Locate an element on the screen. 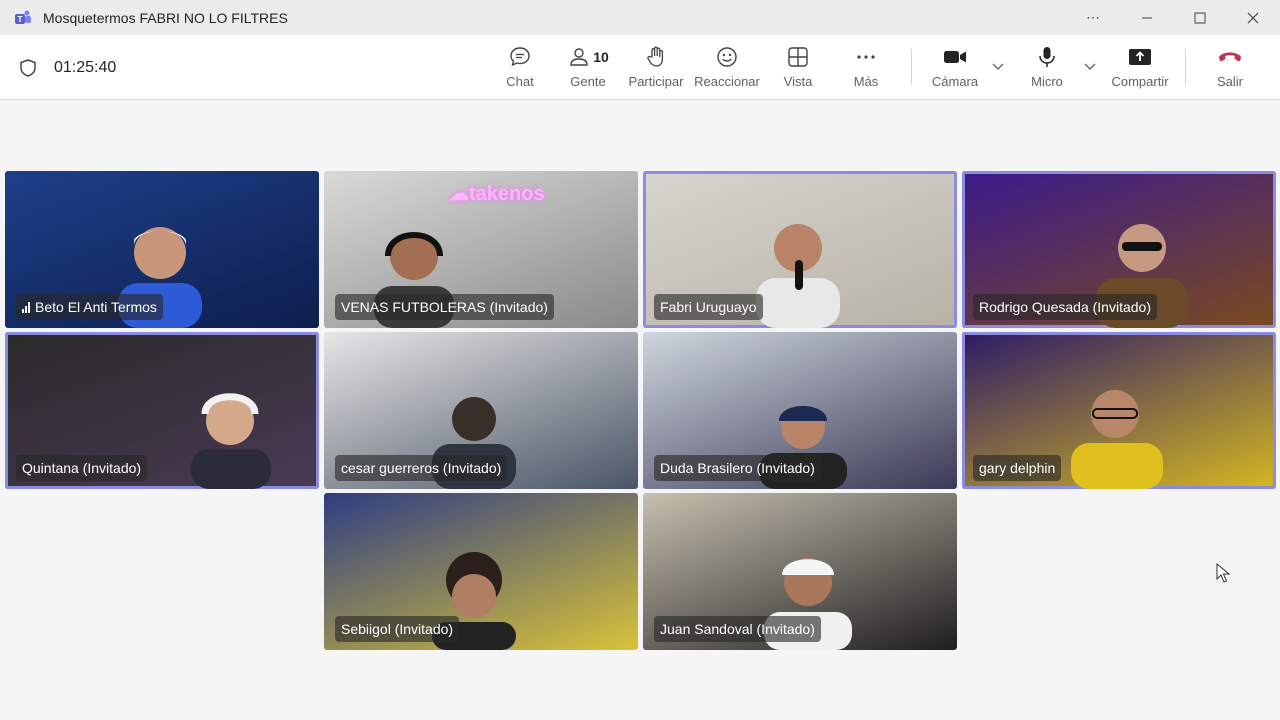 This screenshot has height=720, width=1280. meeting-timer: 01:25:40 is located at coordinates (85, 67).